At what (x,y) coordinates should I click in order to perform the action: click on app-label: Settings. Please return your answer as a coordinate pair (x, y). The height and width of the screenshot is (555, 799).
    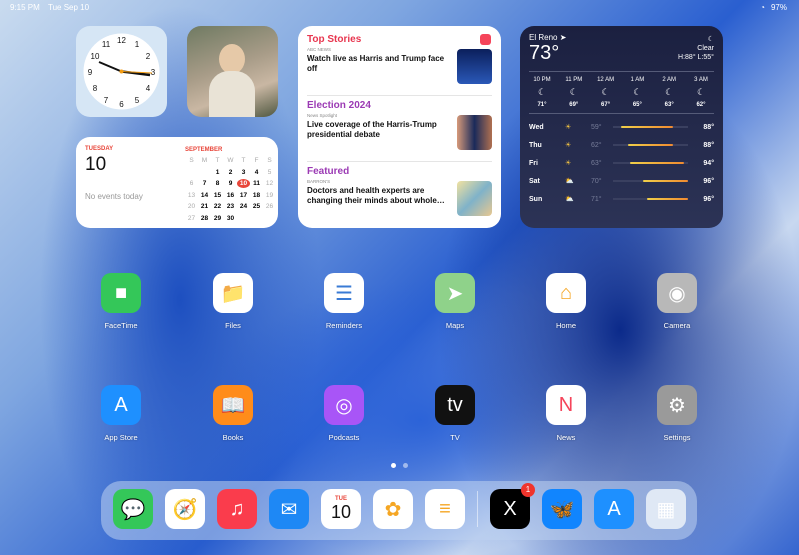
    Looking at the image, I should click on (677, 437).